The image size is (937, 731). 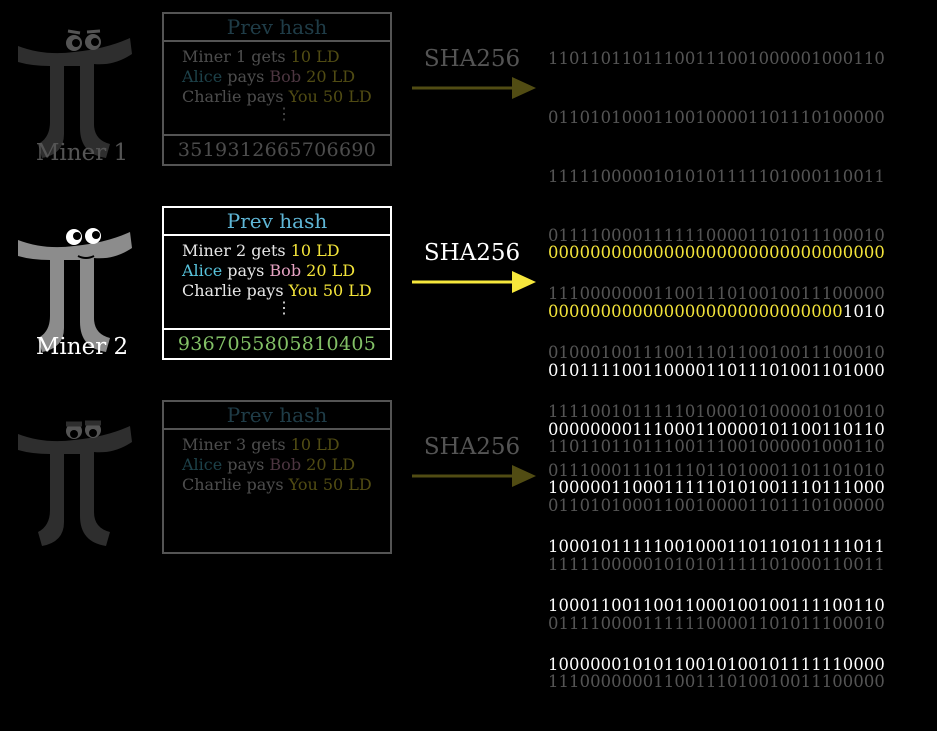 I want to click on hash-line-leading-zeros: 00000000000000000000000000000000, so click(x=716, y=253).